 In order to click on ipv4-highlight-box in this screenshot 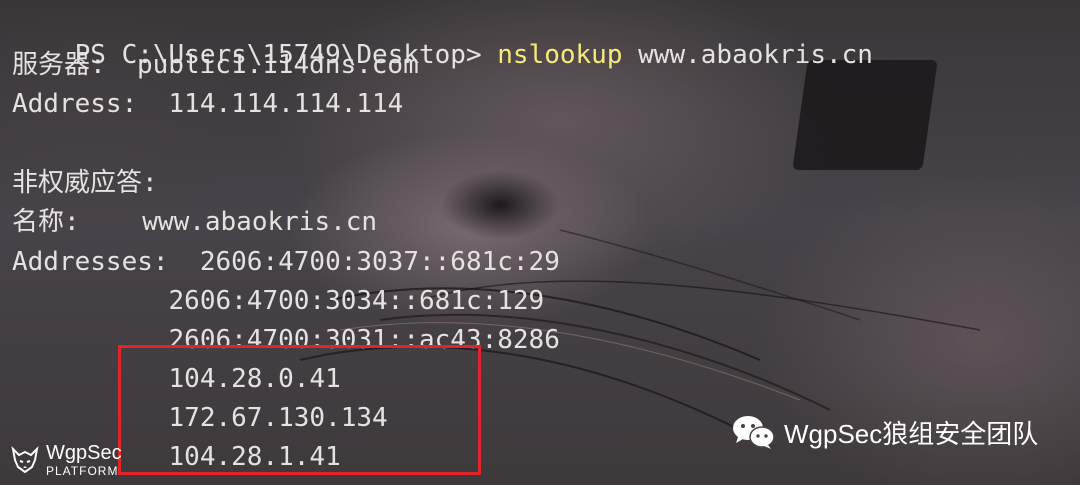, I will do `click(299, 410)`.